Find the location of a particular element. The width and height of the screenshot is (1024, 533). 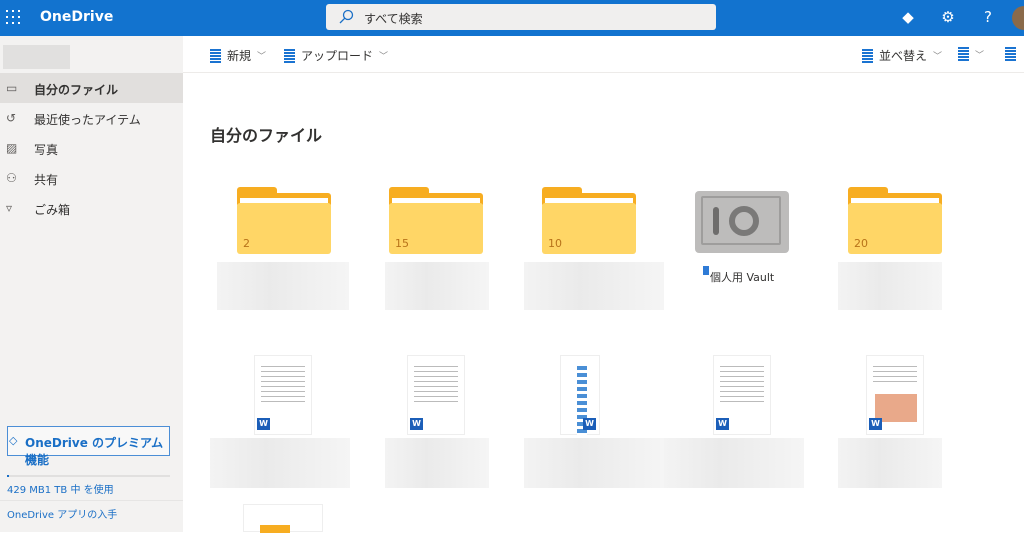

search-icon is located at coordinates (346, 16).